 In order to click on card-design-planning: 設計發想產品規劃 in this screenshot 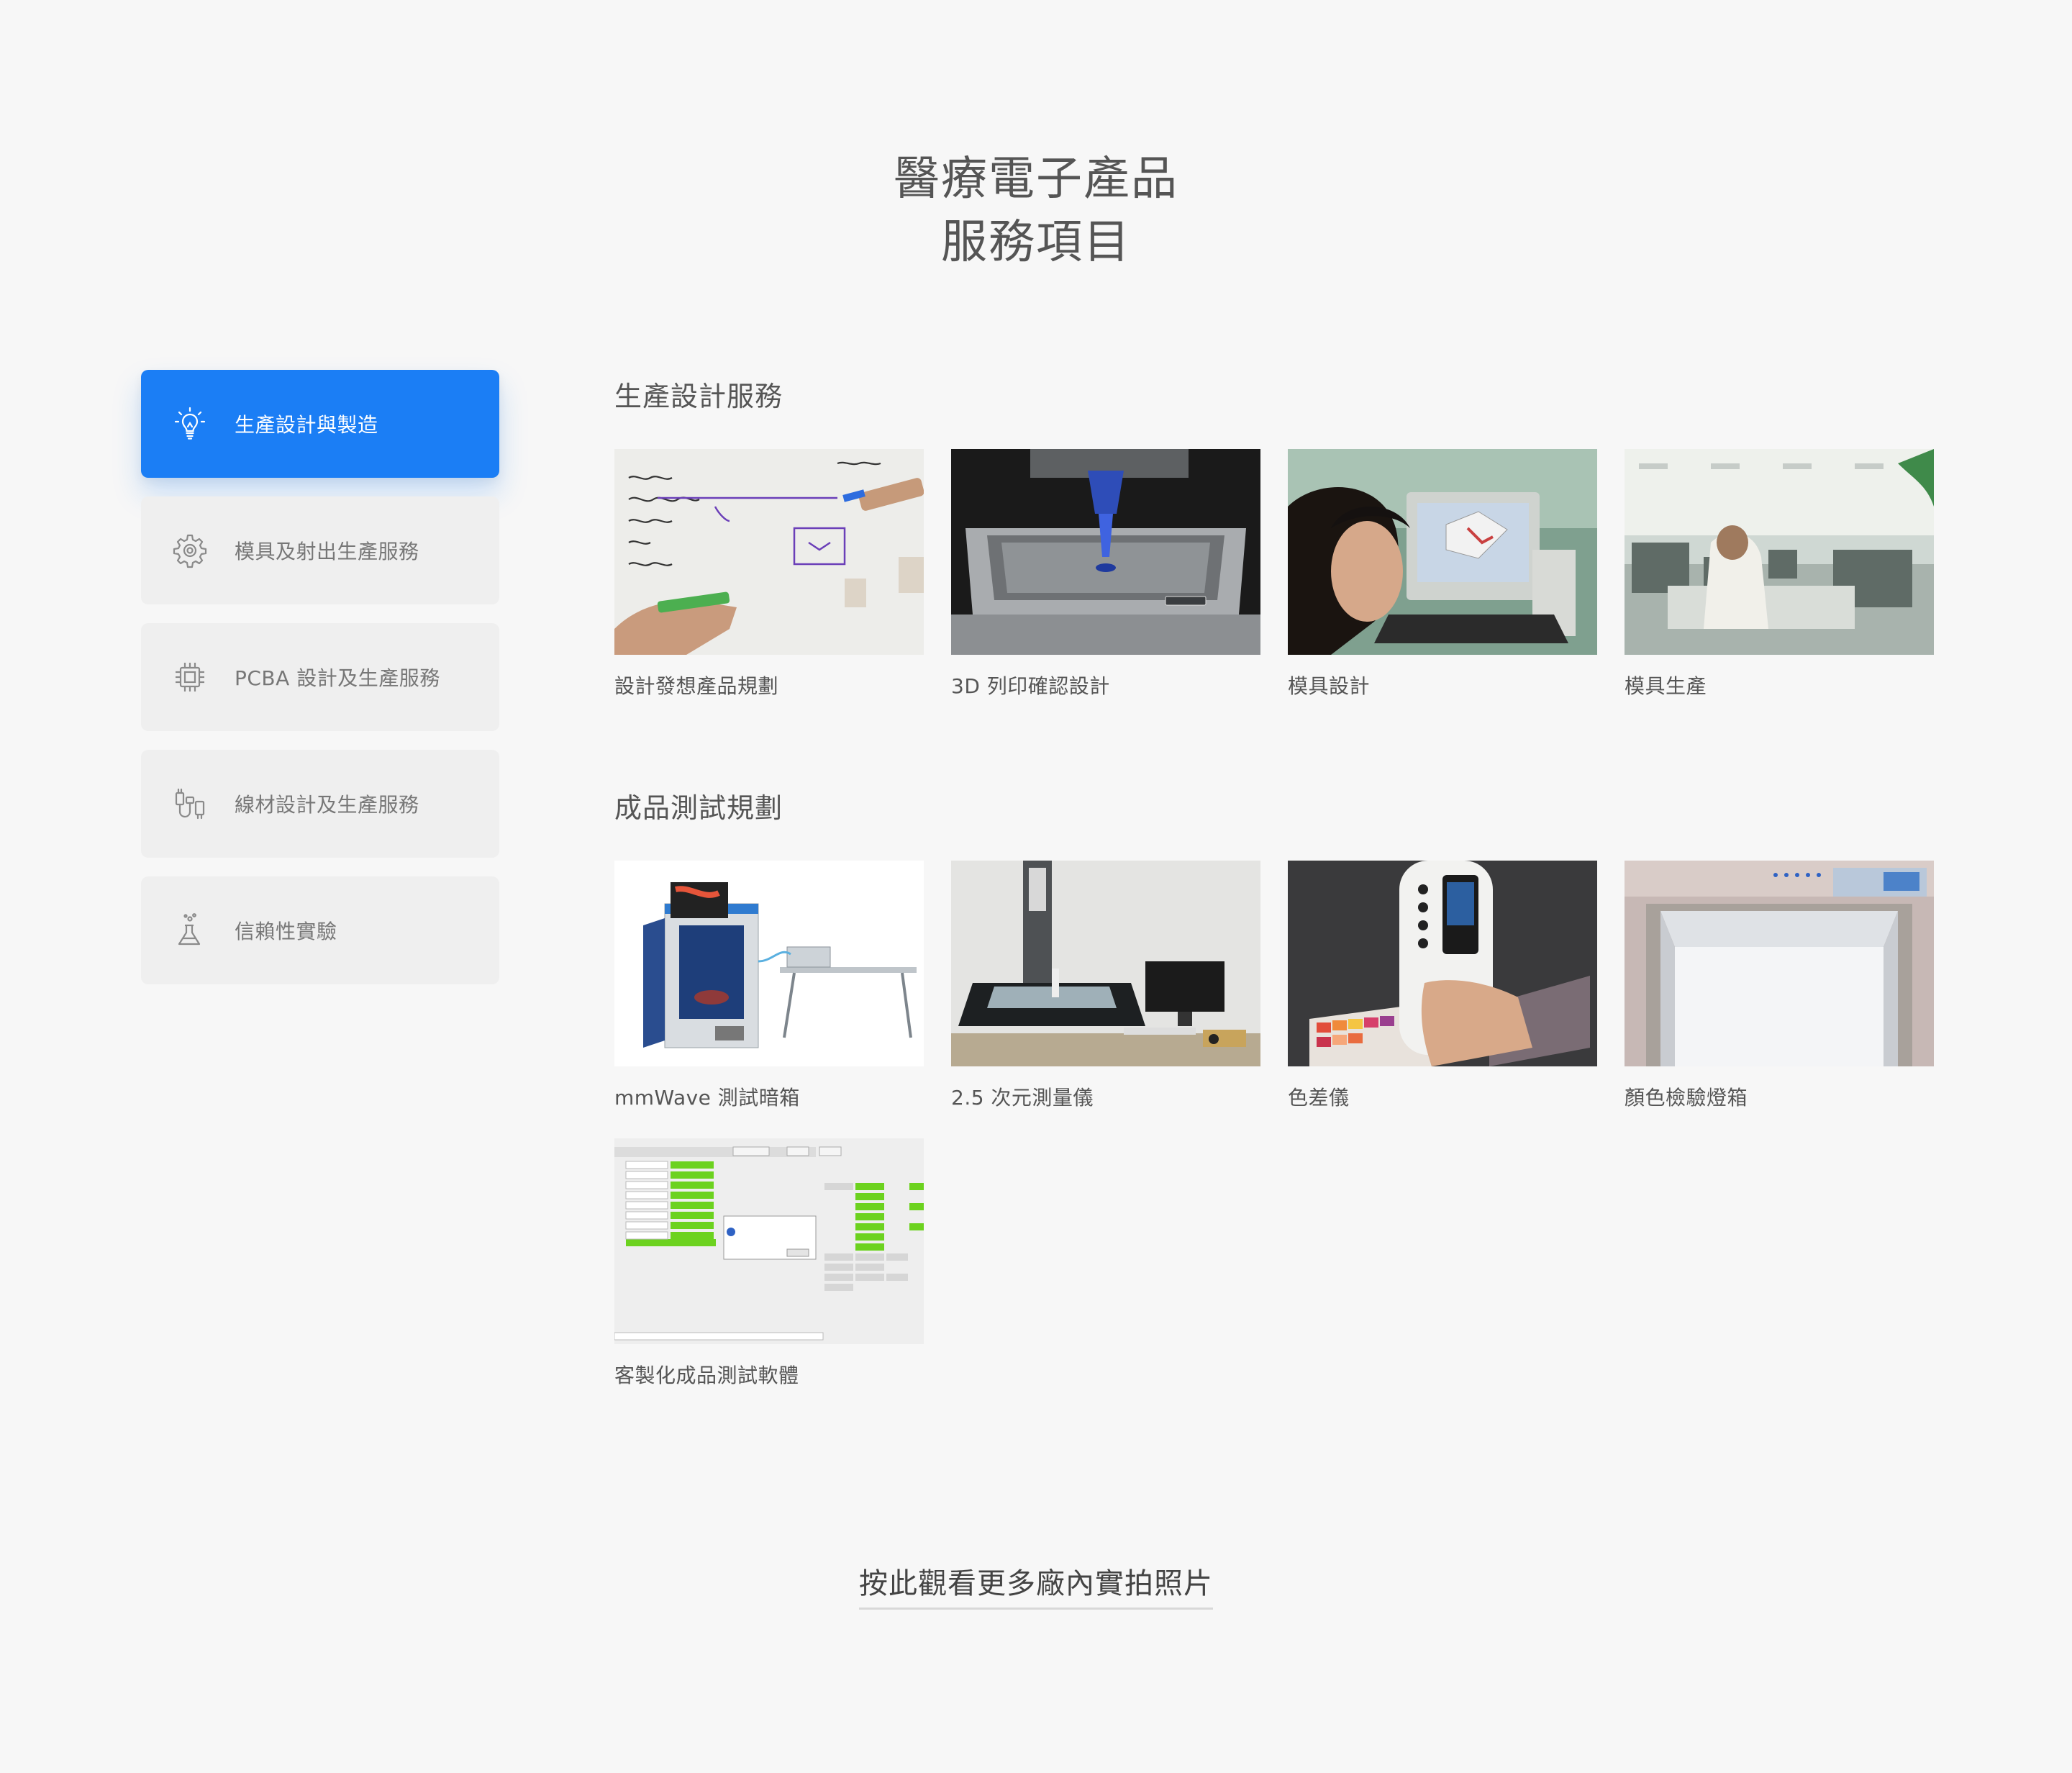, I will do `click(769, 574)`.